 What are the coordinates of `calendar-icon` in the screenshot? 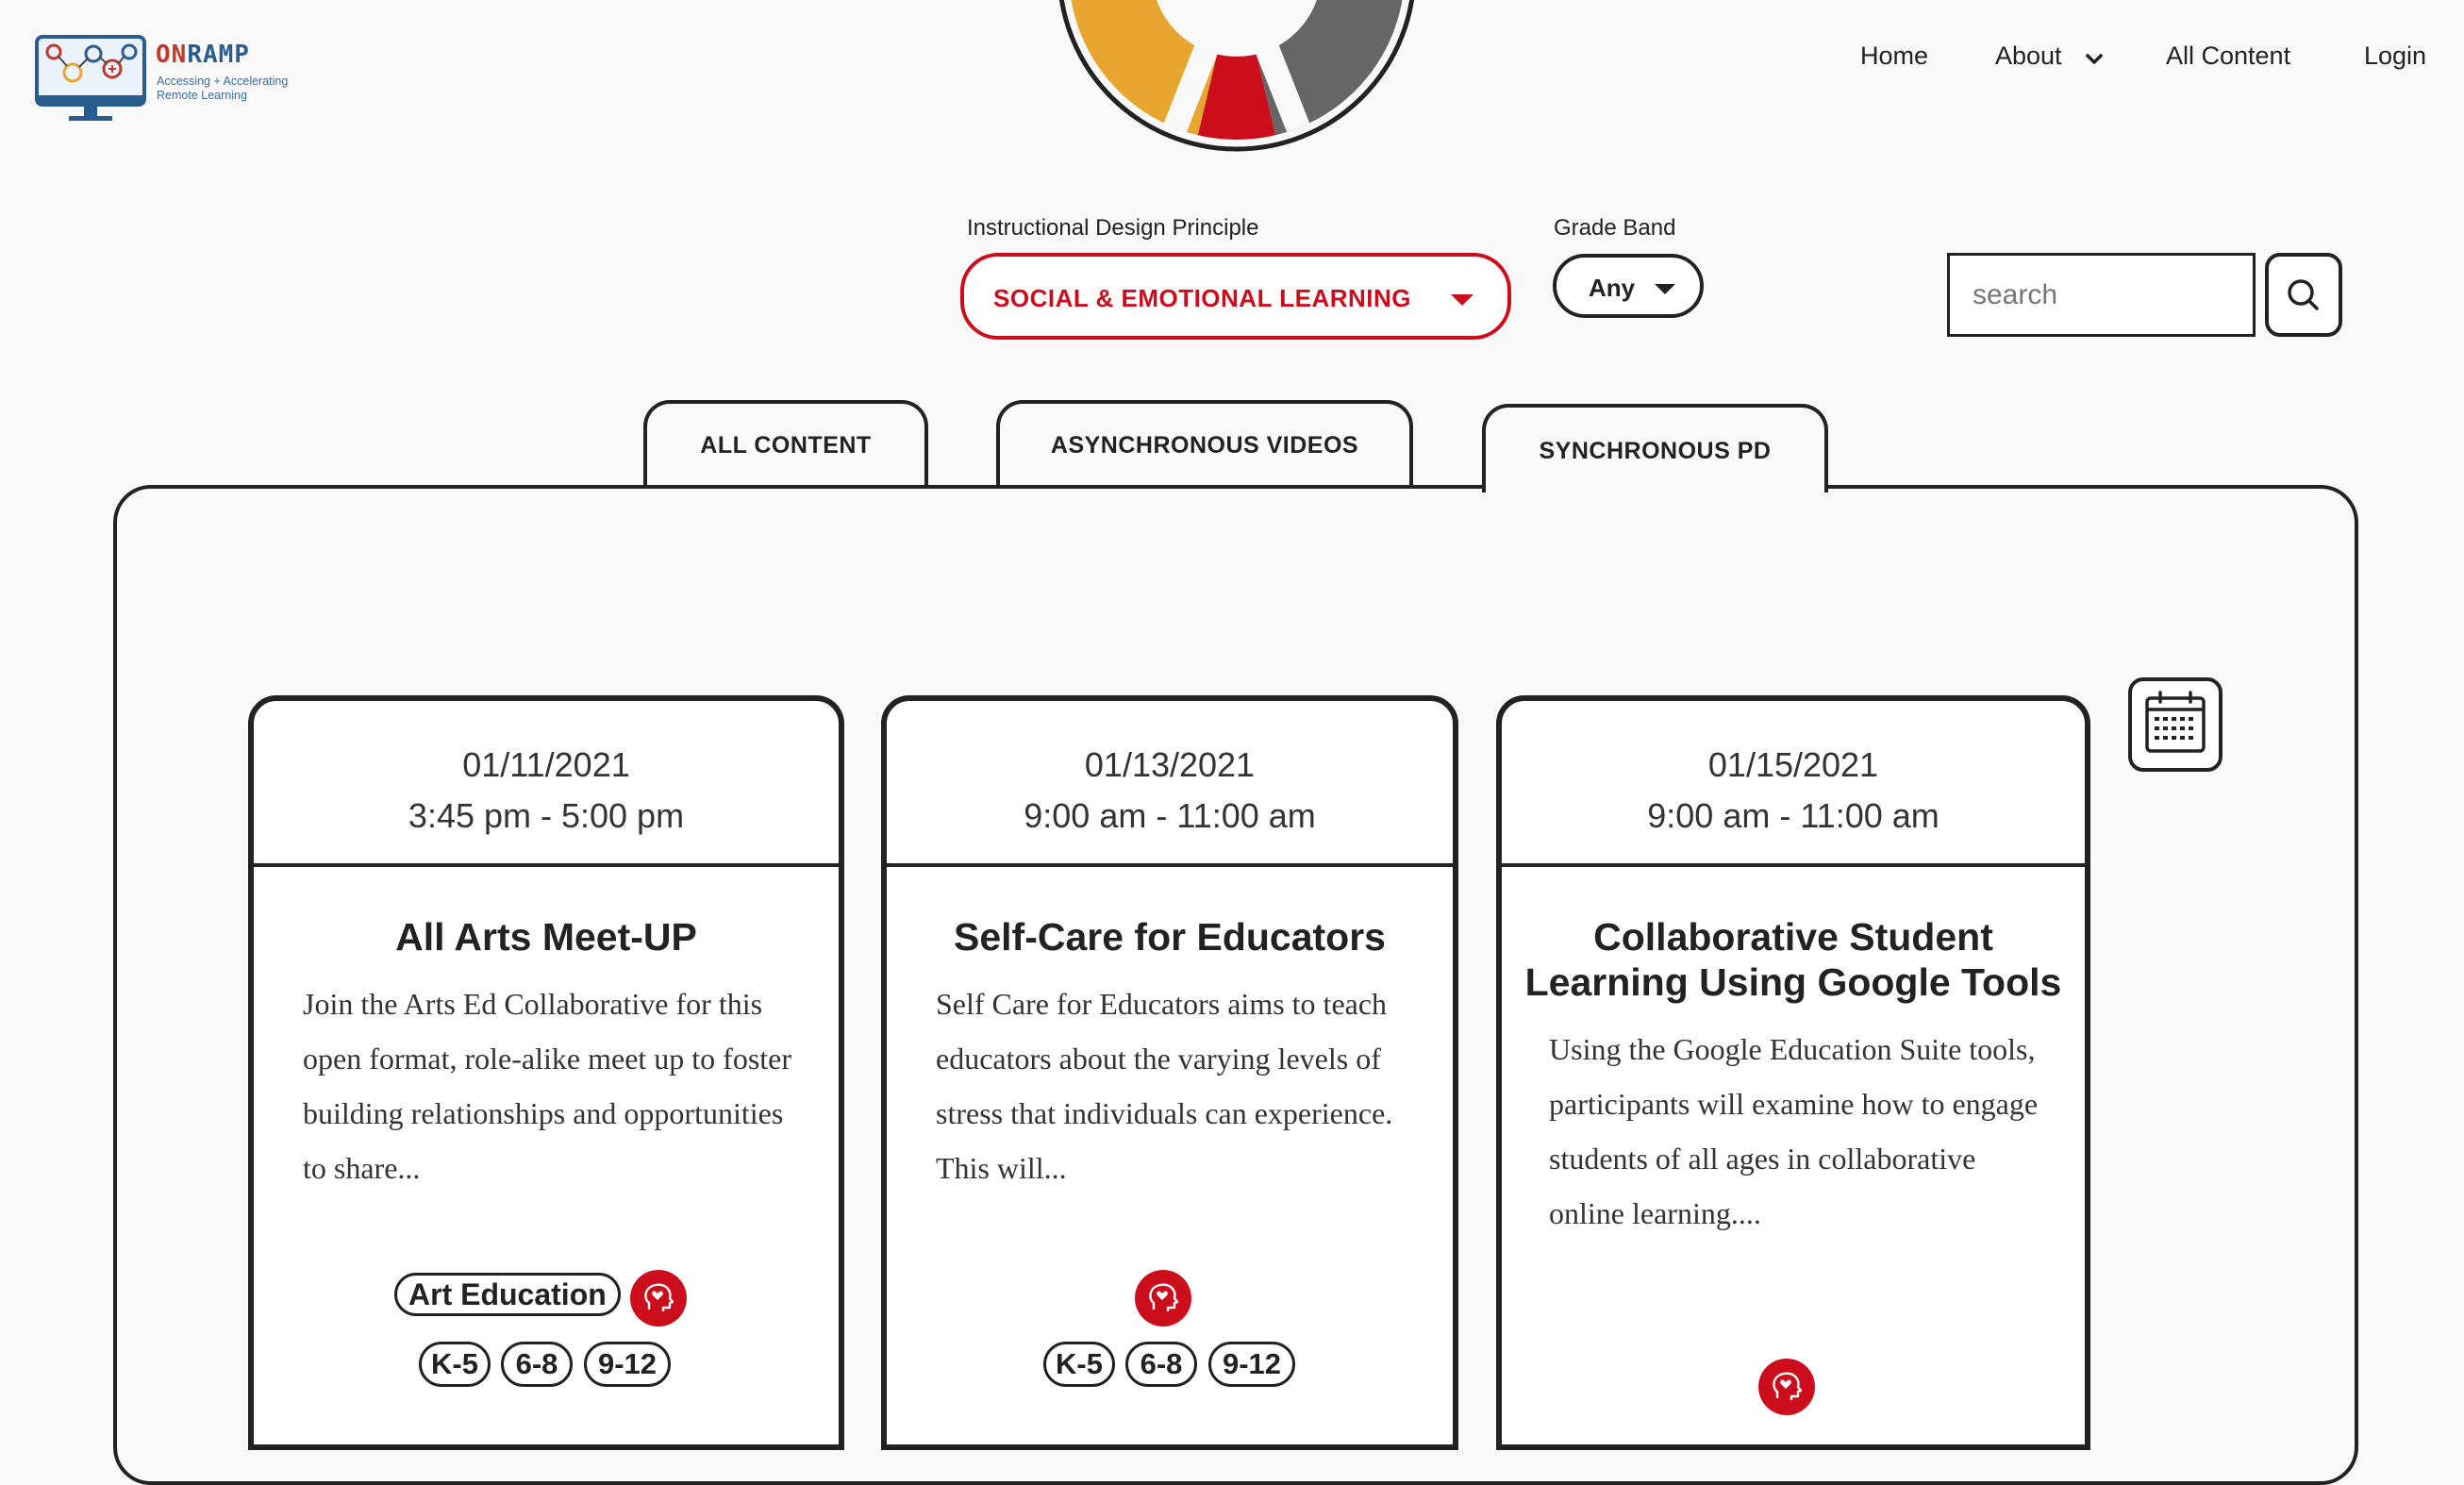 It's located at (2175, 722).